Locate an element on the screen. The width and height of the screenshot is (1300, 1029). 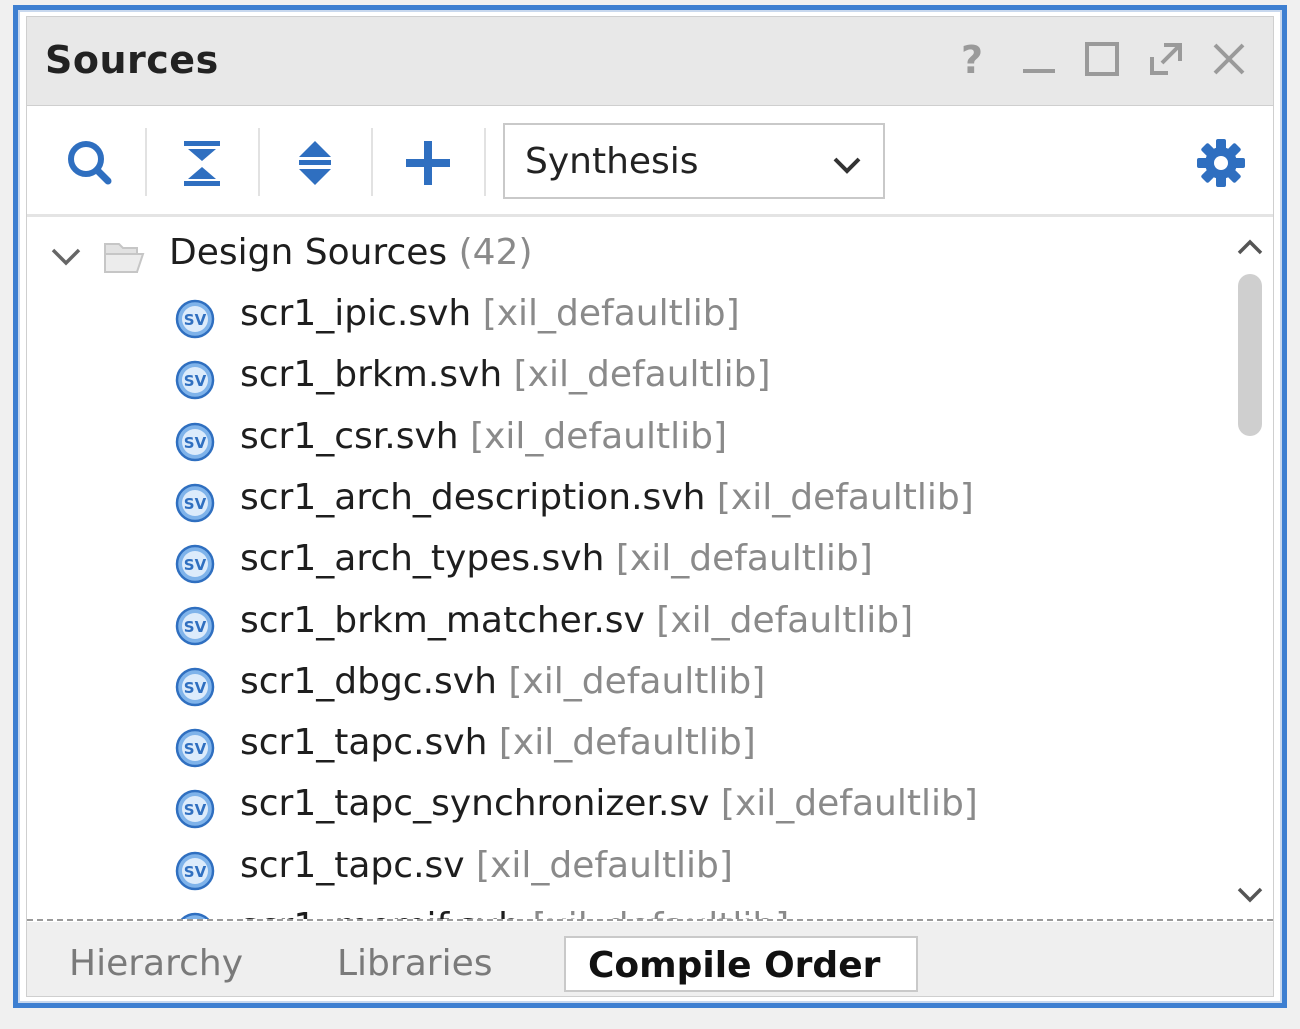
file-name: scr1_tapc_synchronizer.sv is located at coordinates (475, 804).